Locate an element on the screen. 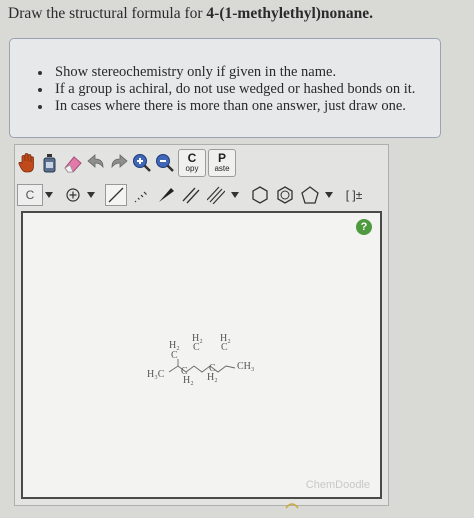  eraser-icon is located at coordinates (73, 164).